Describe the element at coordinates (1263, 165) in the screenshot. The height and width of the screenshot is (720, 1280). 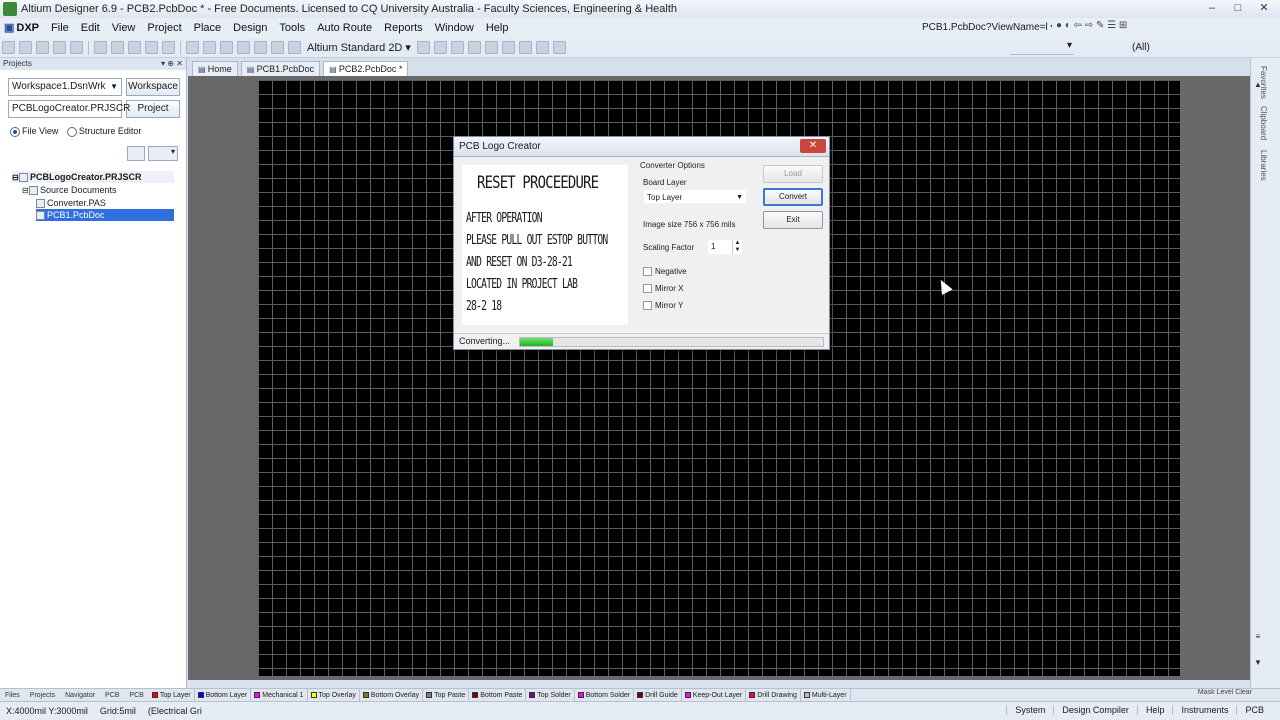
I see `libraries-tab: Libraries` at that location.